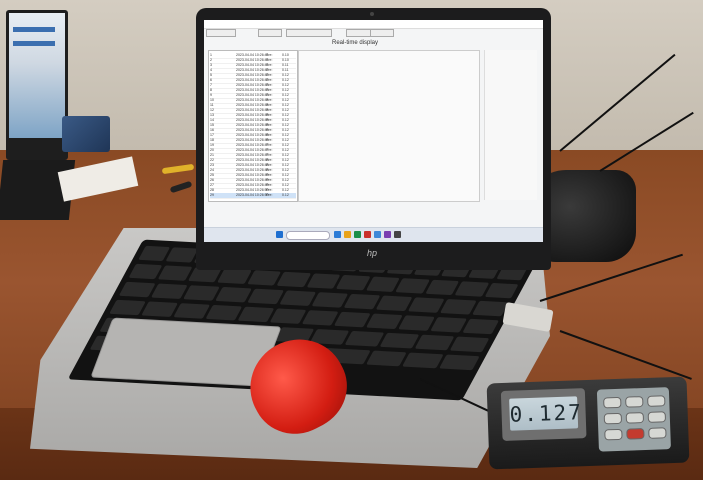  What do you see at coordinates (279, 234) in the screenshot?
I see `start-icon` at bounding box center [279, 234].